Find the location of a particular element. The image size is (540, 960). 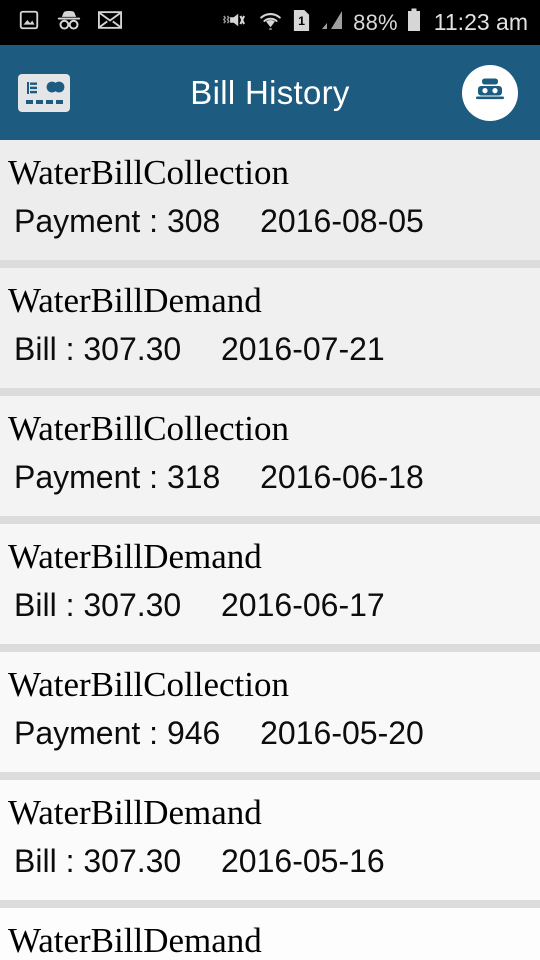

mail-icon is located at coordinates (110, 22).